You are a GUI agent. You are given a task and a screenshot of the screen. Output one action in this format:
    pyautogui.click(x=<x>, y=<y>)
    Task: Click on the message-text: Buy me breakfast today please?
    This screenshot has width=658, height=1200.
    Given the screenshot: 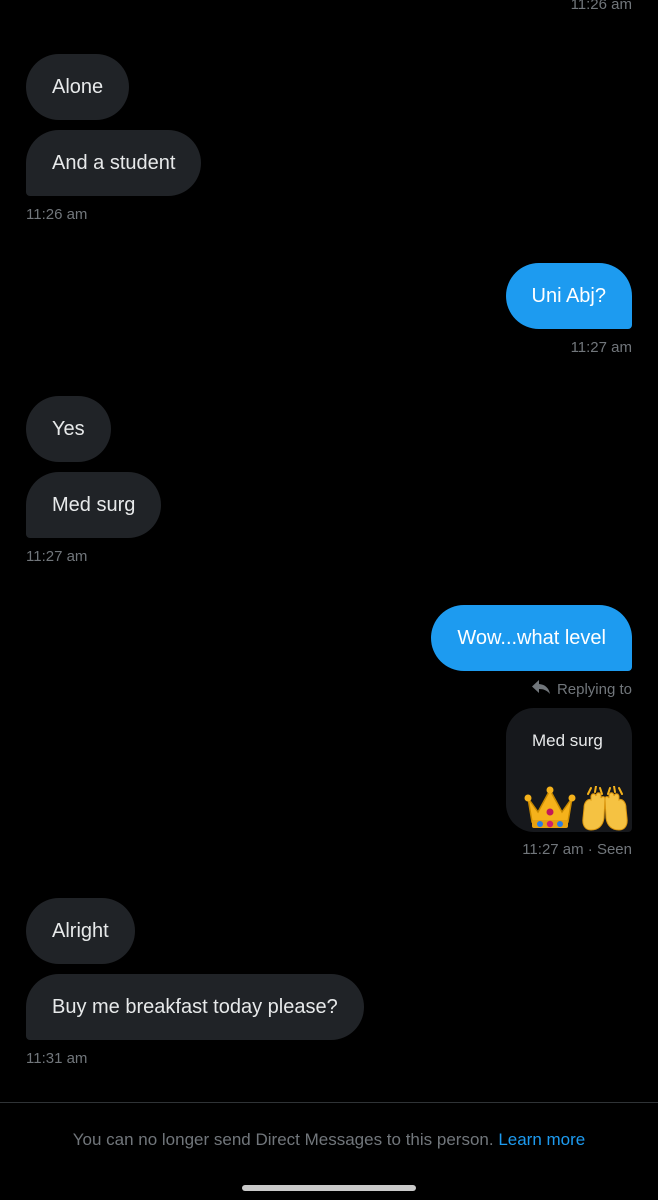 What is the action you would take?
    pyautogui.click(x=195, y=1007)
    